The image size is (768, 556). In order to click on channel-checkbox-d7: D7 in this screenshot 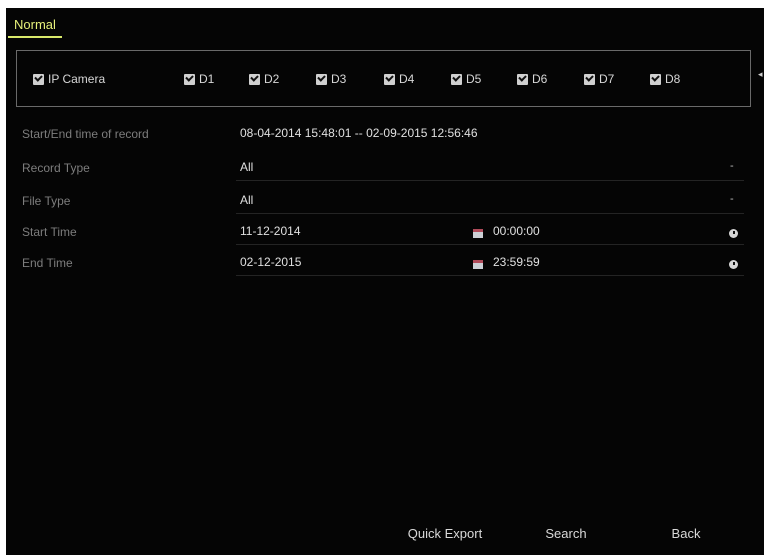, I will do `click(599, 79)`.